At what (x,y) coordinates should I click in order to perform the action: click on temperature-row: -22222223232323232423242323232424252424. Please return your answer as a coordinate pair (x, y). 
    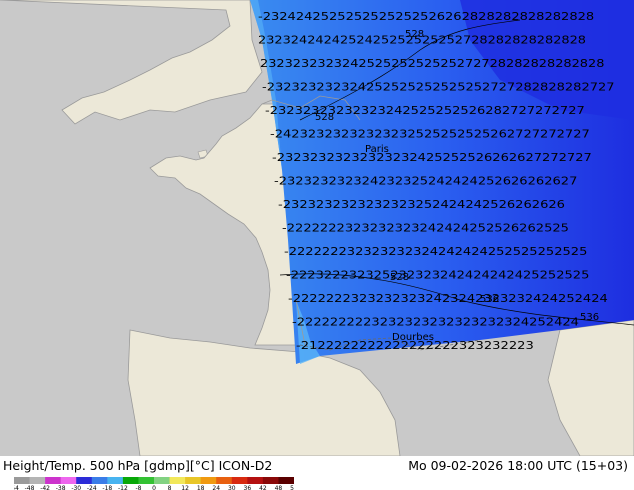
    Looking at the image, I should click on (448, 299).